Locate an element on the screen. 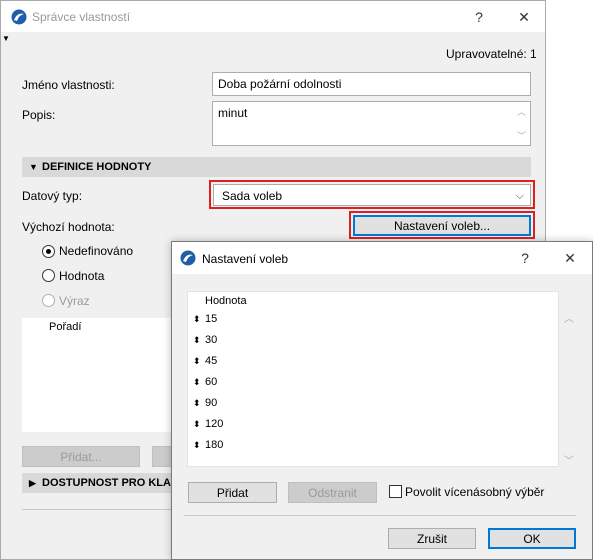  section-availability-label: DOSTUPNOST PRO KLASI is located at coordinates (112, 483).